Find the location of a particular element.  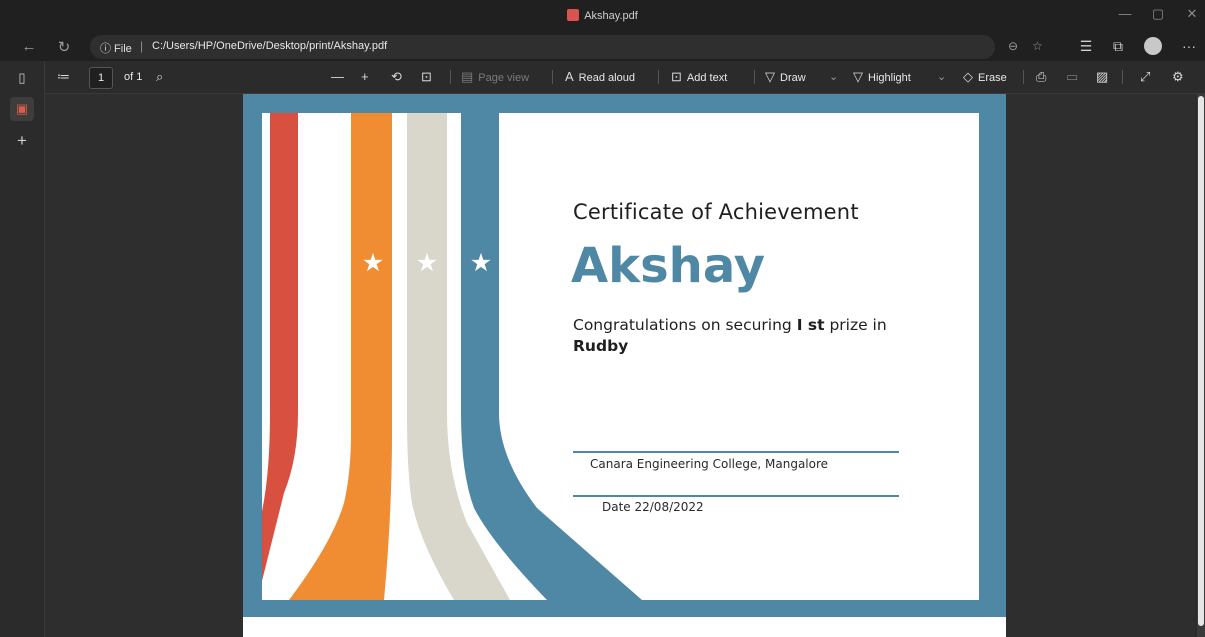

zoom-out-icon: — is located at coordinates (337, 76).